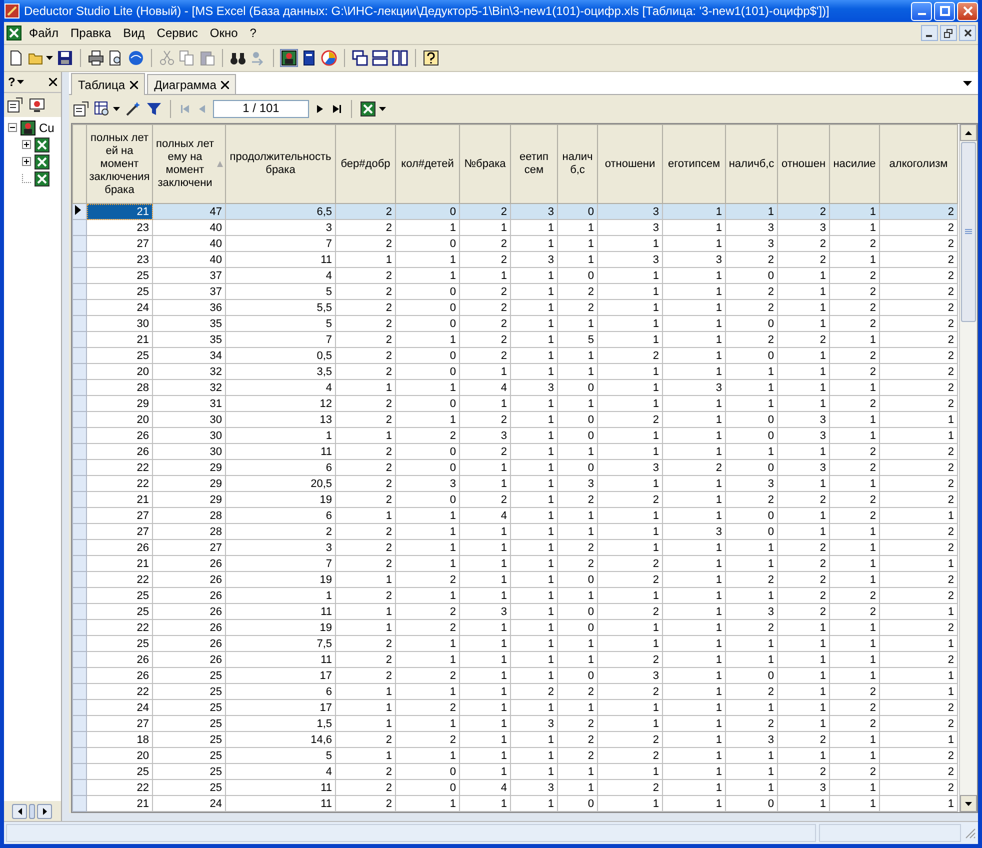 The image size is (982, 848). Describe the element at coordinates (136, 58) in the screenshot. I see `globe-icon` at that location.